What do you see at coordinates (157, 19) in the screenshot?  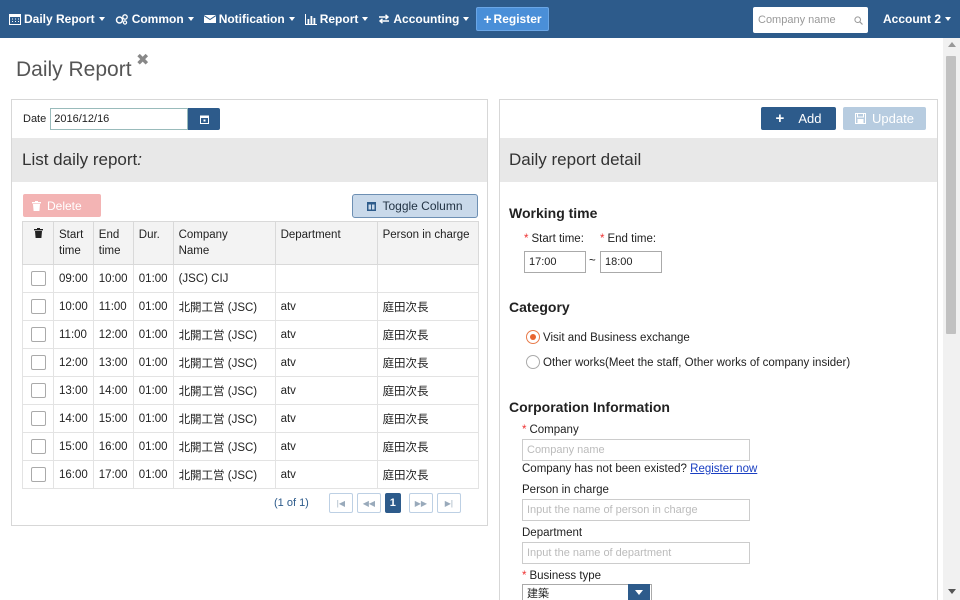 I see `nav-common-label: Common` at bounding box center [157, 19].